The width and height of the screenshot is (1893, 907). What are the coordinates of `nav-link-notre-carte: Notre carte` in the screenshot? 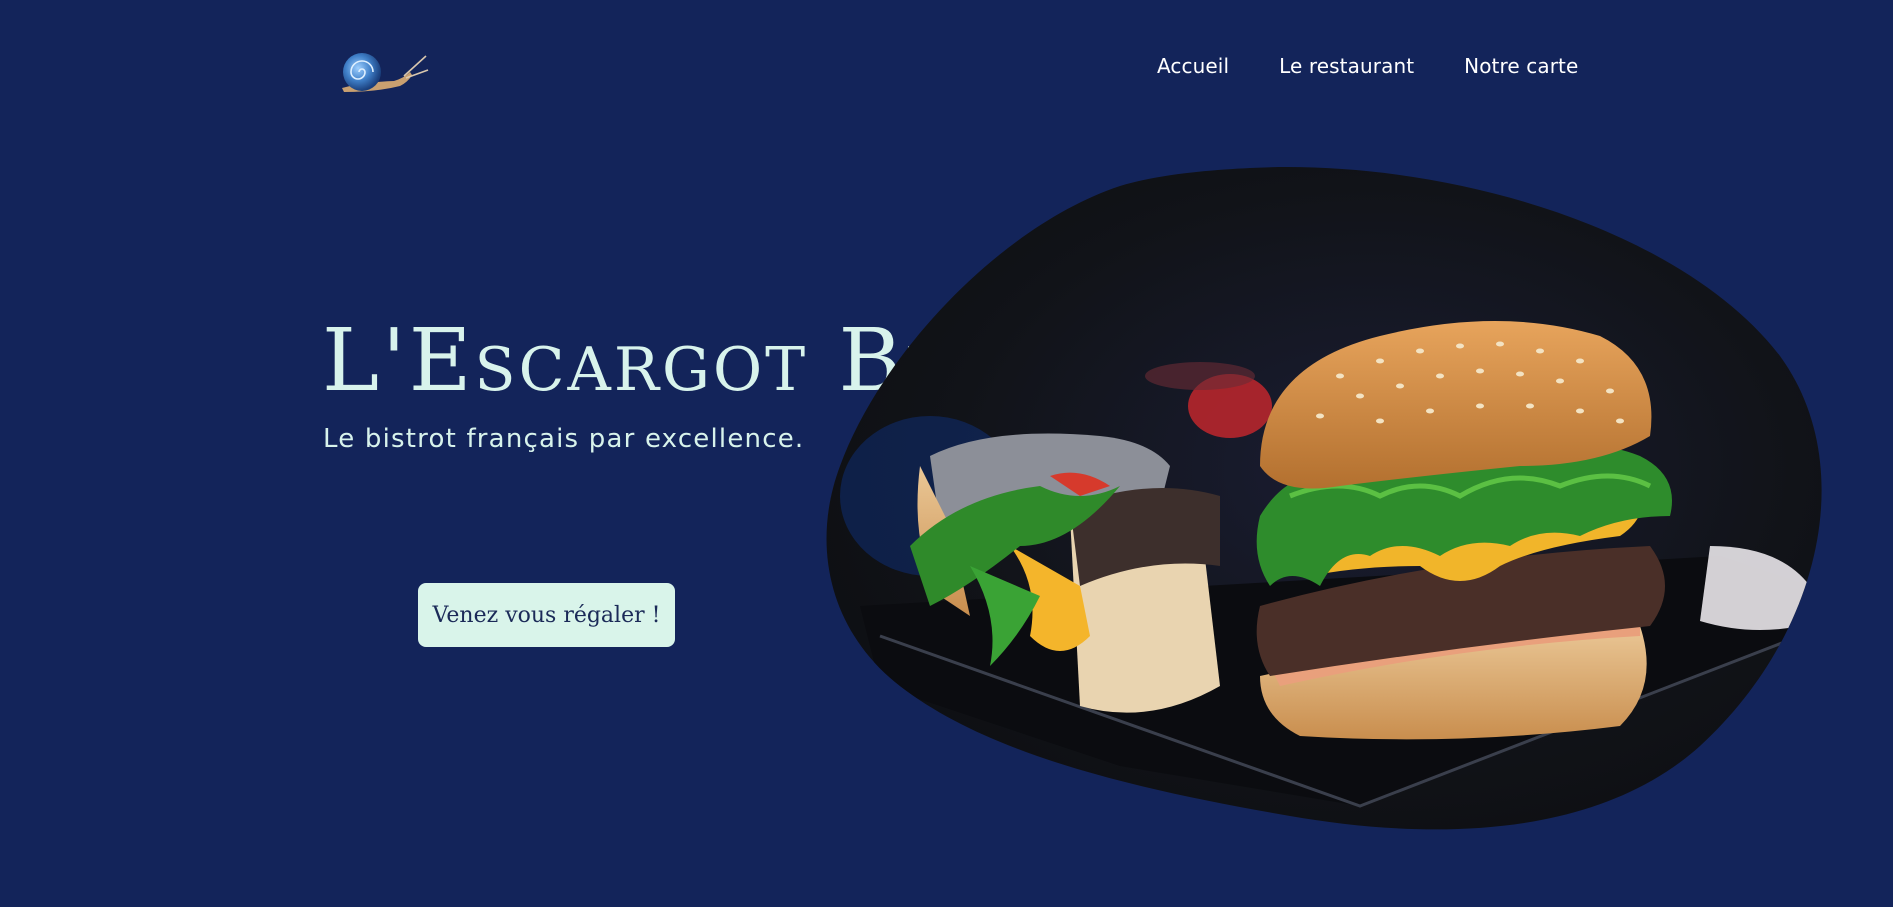 It's located at (1521, 66).